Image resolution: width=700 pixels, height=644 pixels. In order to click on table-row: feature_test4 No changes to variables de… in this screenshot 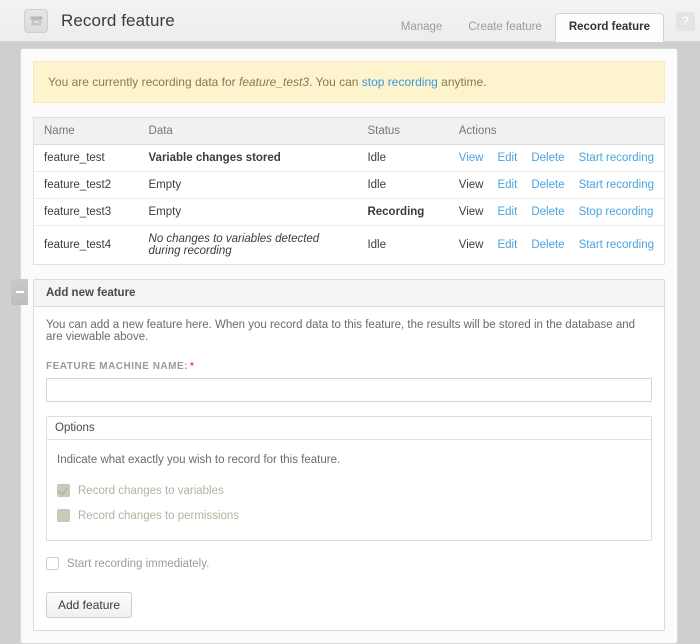, I will do `click(349, 245)`.